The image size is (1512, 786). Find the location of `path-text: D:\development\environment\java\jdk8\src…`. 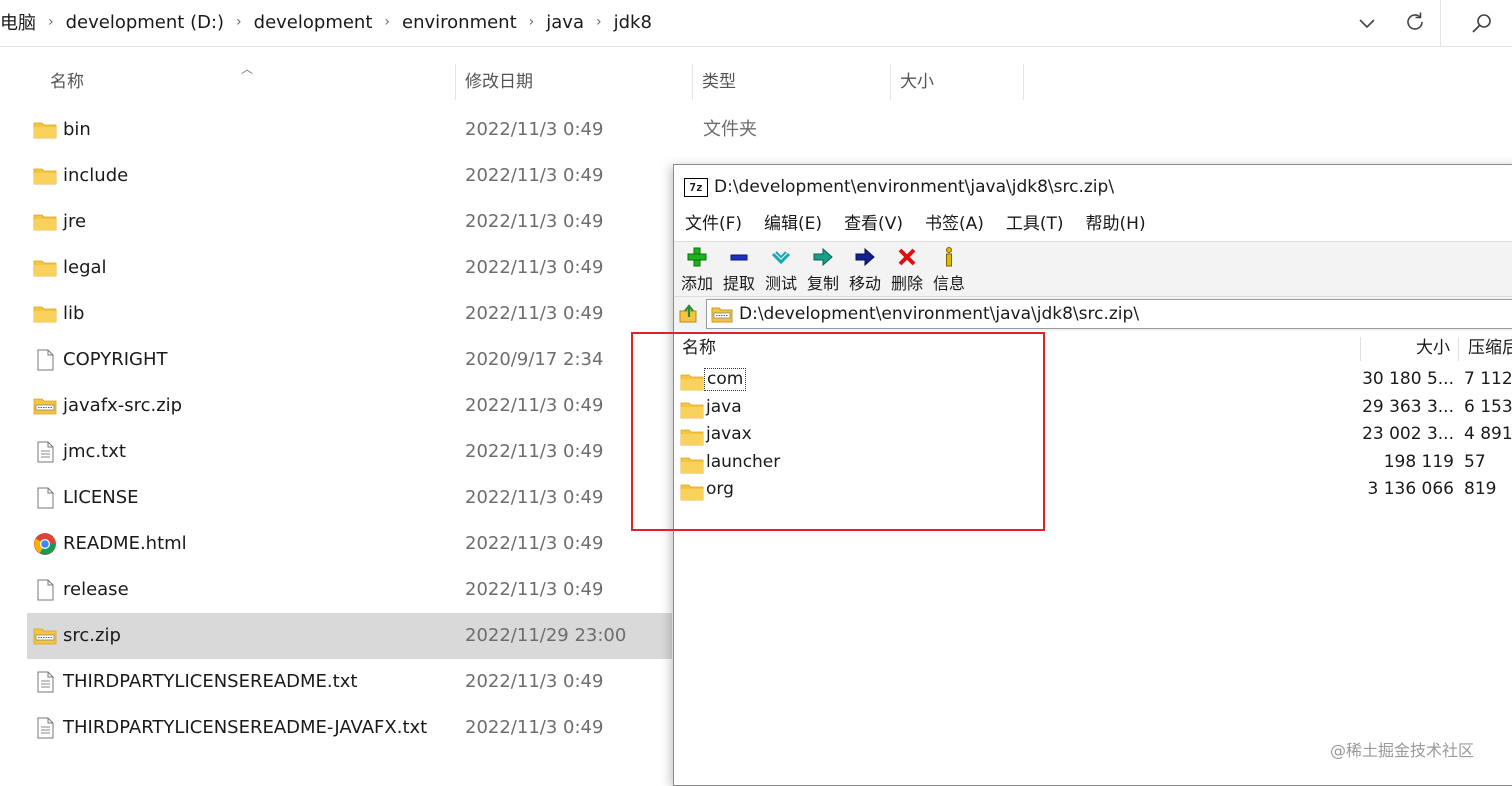

path-text: D:\development\environment\java\jdk8\src… is located at coordinates (939, 314).